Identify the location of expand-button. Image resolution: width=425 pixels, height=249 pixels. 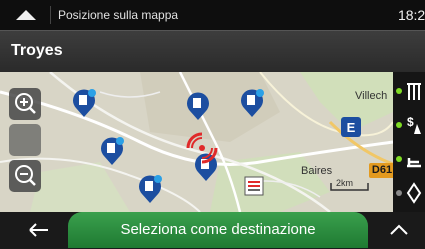
(399, 230).